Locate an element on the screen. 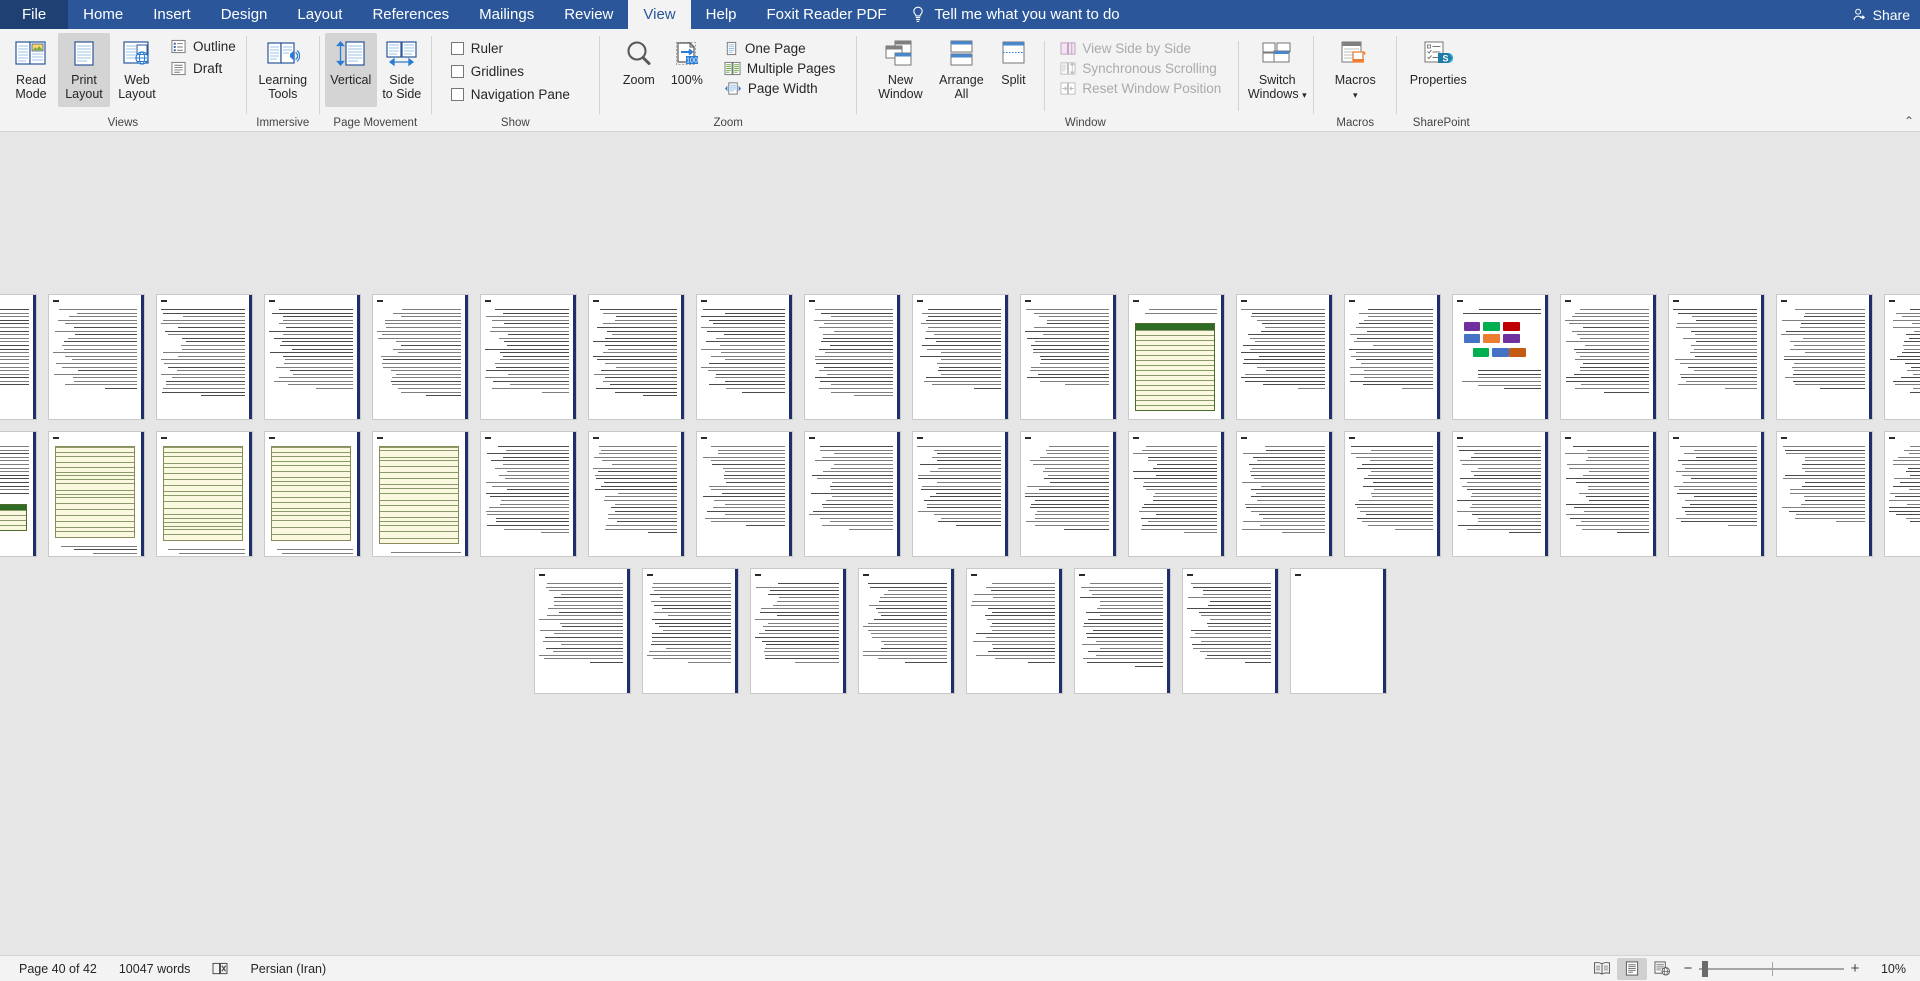  new-window-button: New Window is located at coordinates (900, 70).